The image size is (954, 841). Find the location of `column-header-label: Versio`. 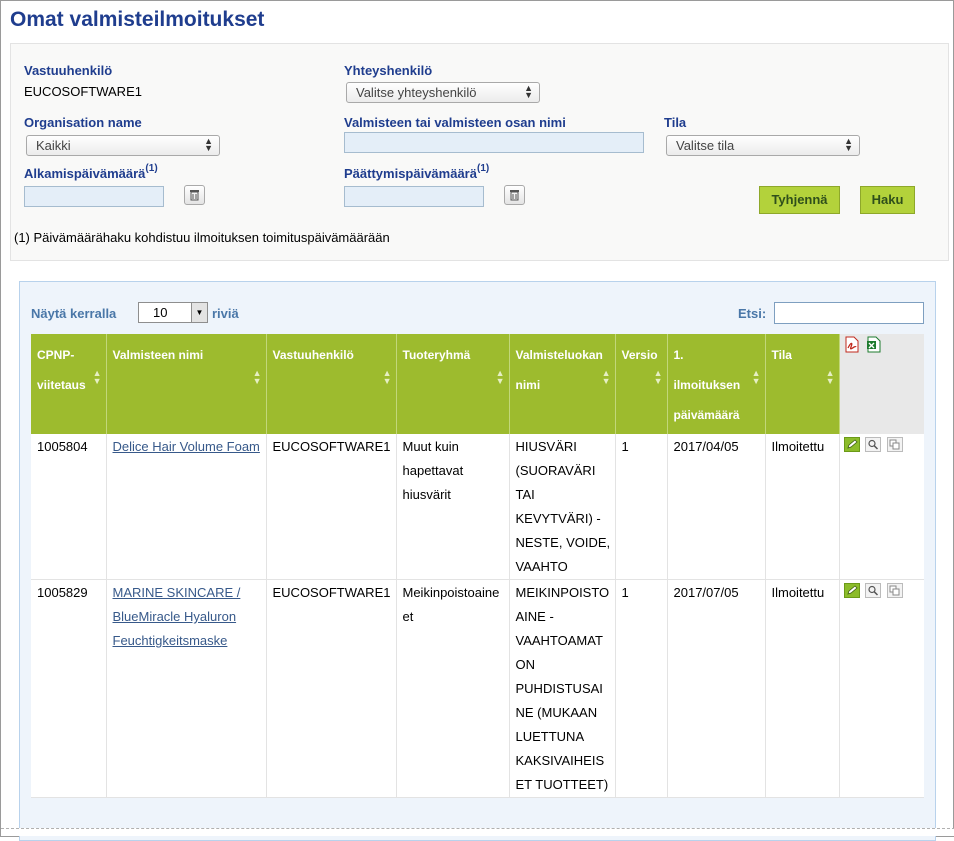

column-header-label: Versio is located at coordinates (639, 355).